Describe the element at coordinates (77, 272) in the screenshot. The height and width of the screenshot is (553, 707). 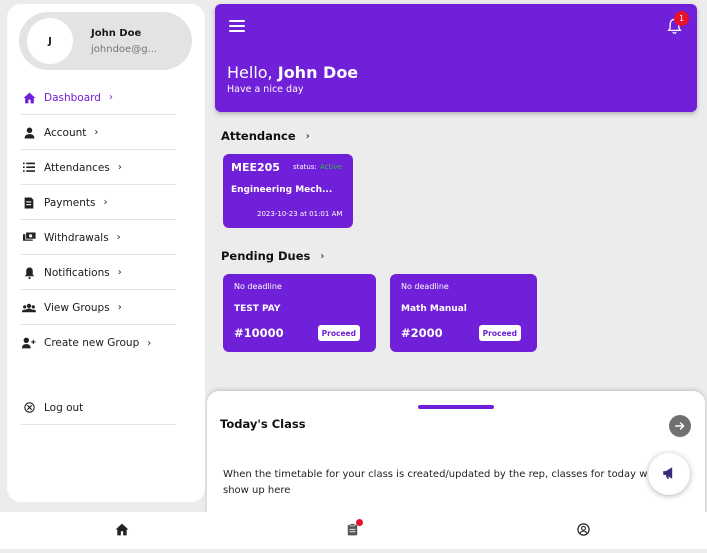
I see `sidebar-item-label: Notifications` at that location.